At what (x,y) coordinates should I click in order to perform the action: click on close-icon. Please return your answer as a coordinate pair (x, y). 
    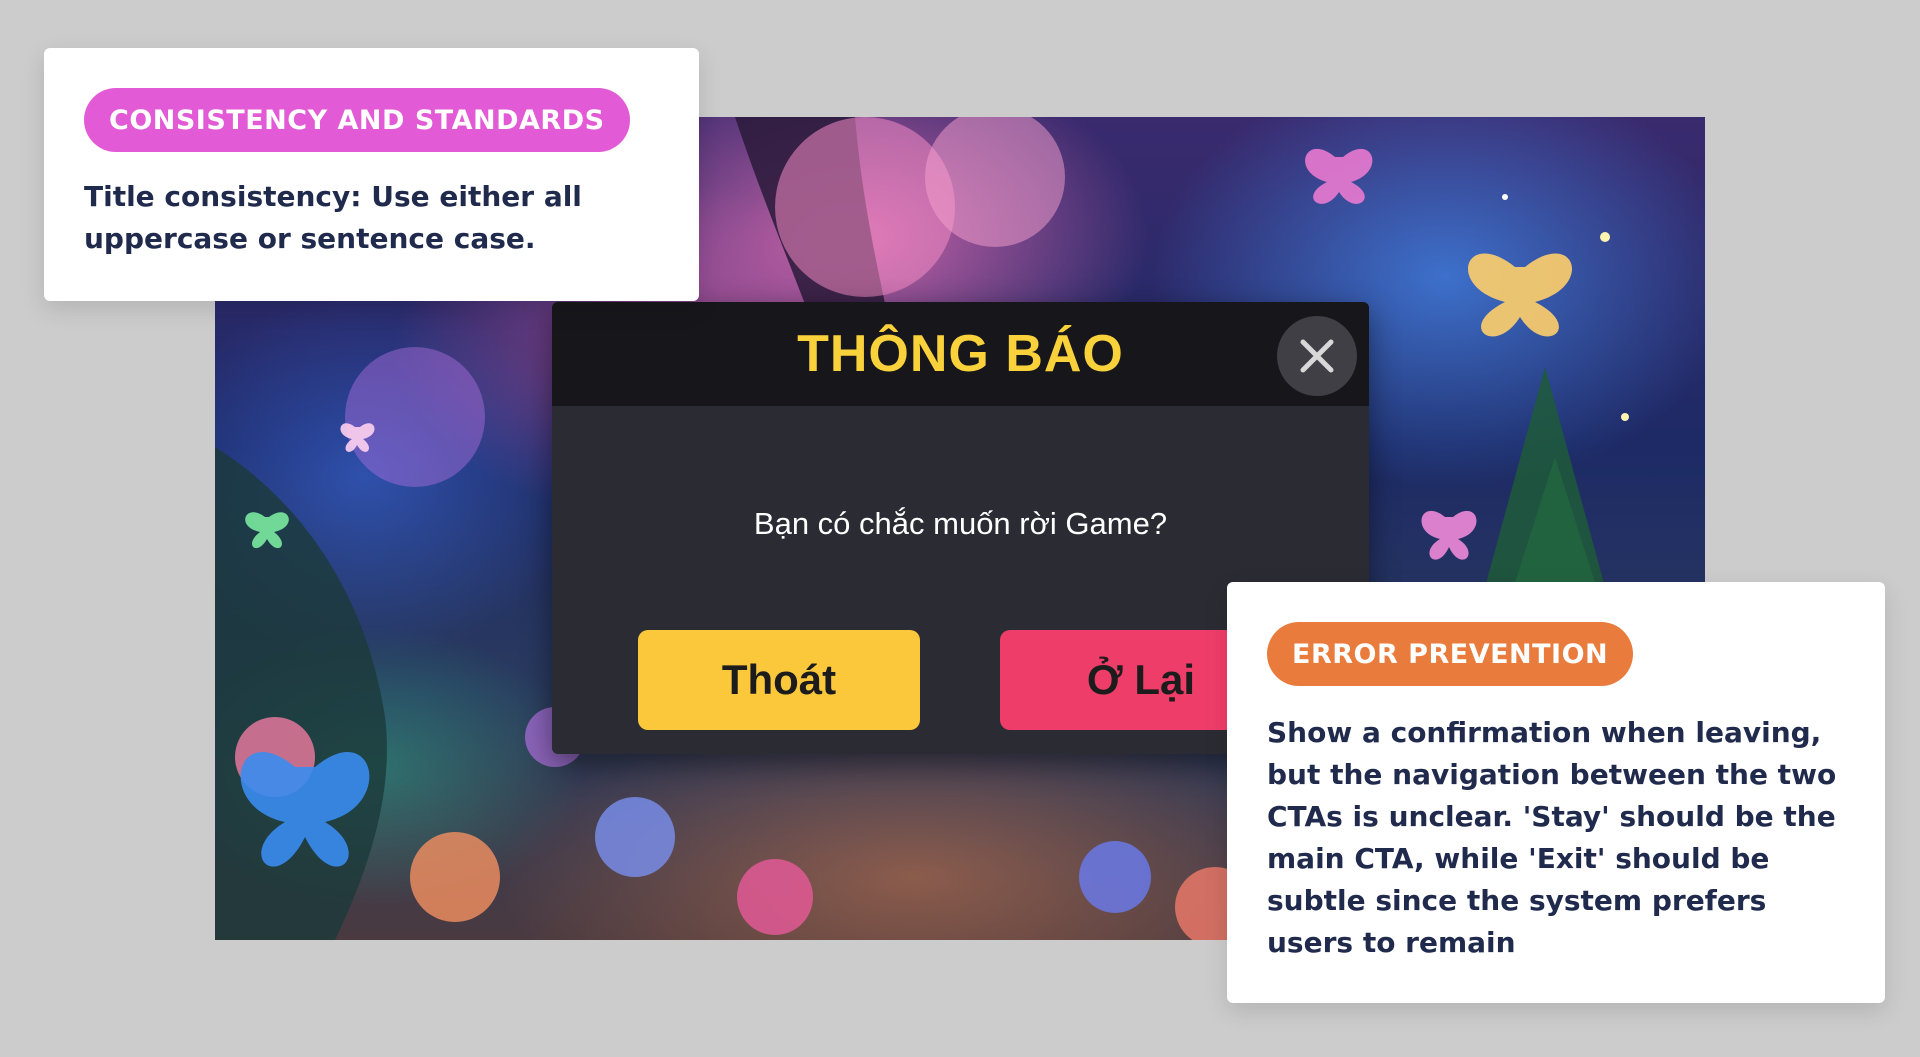
    Looking at the image, I should click on (1317, 356).